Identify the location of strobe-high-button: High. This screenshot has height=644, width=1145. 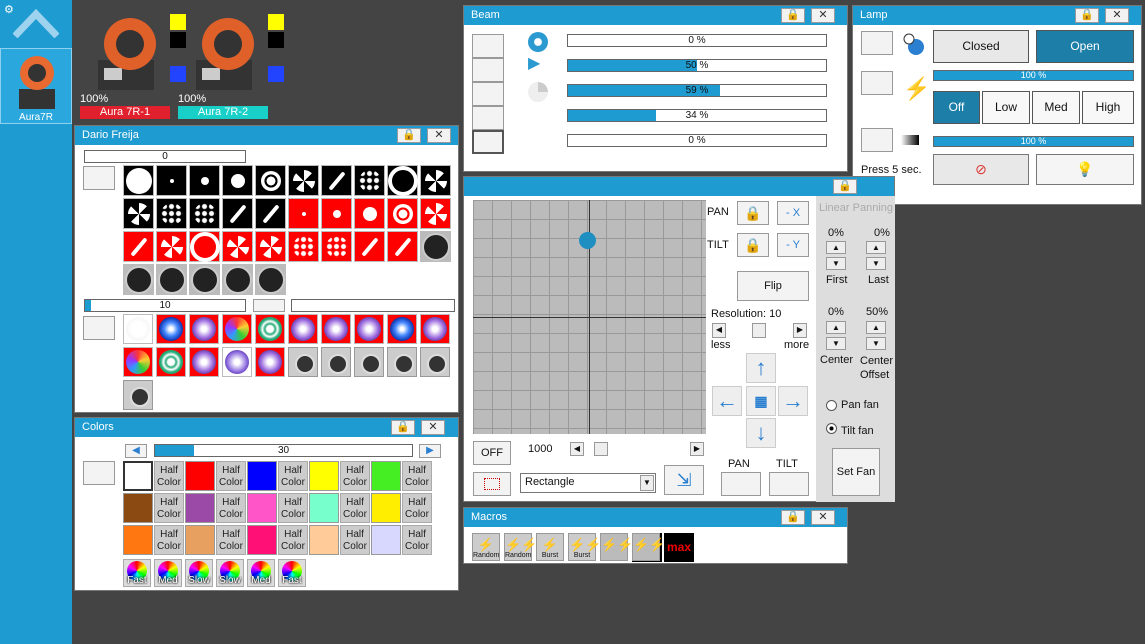
(1108, 107).